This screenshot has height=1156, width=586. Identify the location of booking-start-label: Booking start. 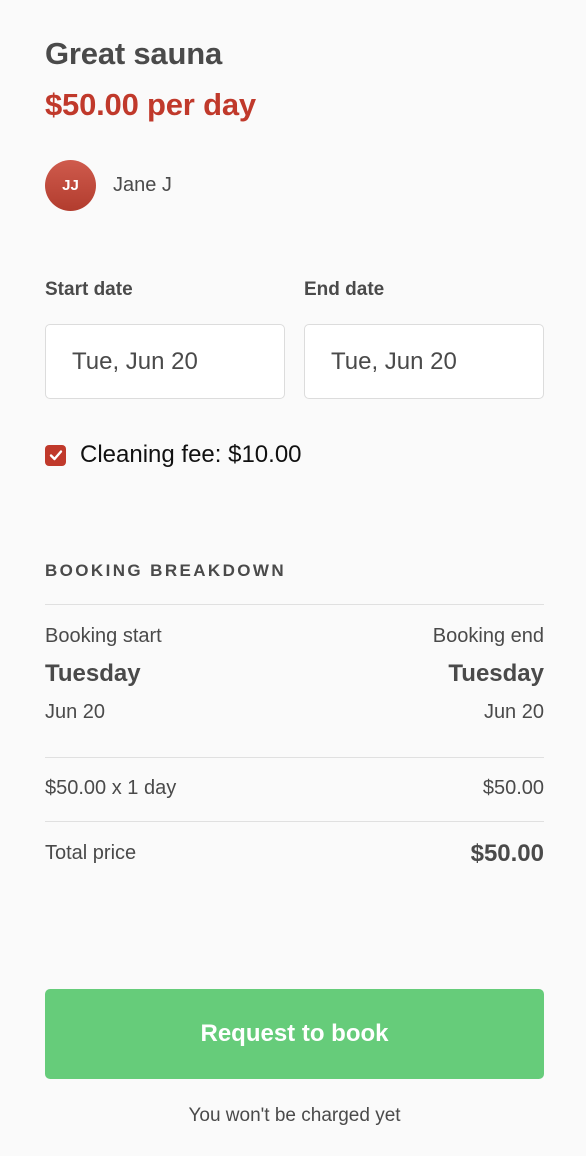
(103, 636).